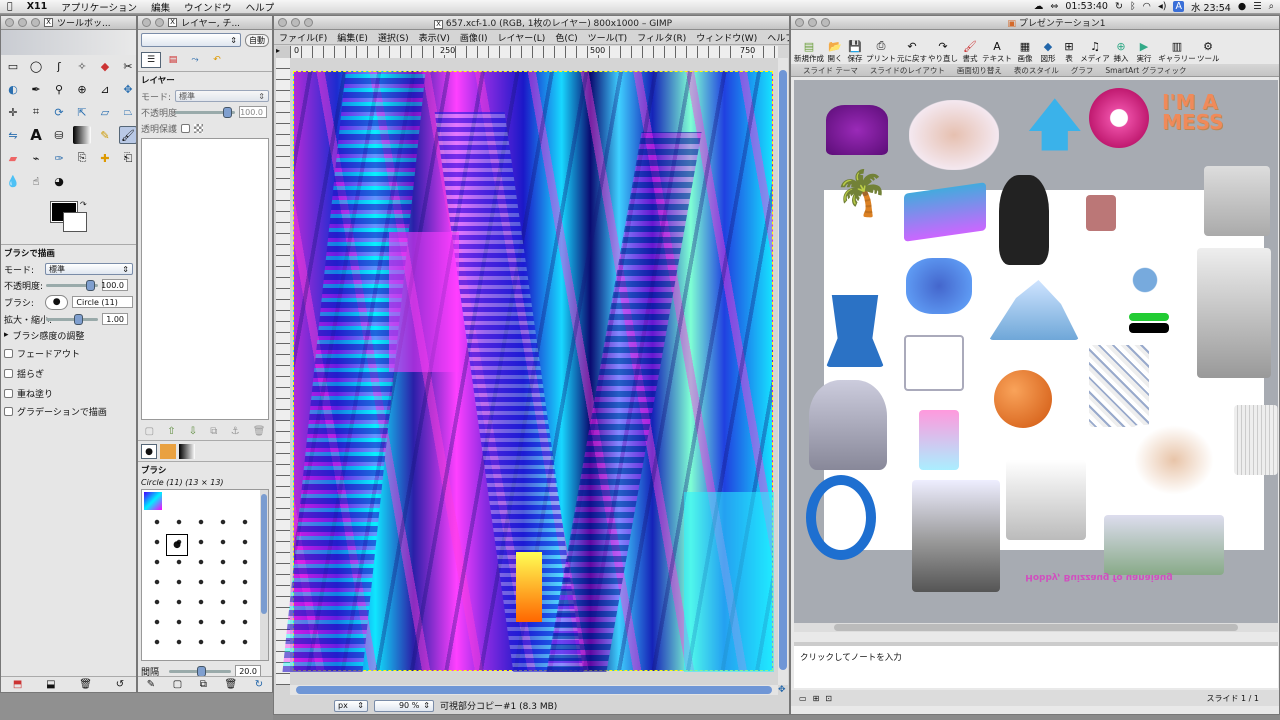  I want to click on perspective-icon: ⏢, so click(127, 112).